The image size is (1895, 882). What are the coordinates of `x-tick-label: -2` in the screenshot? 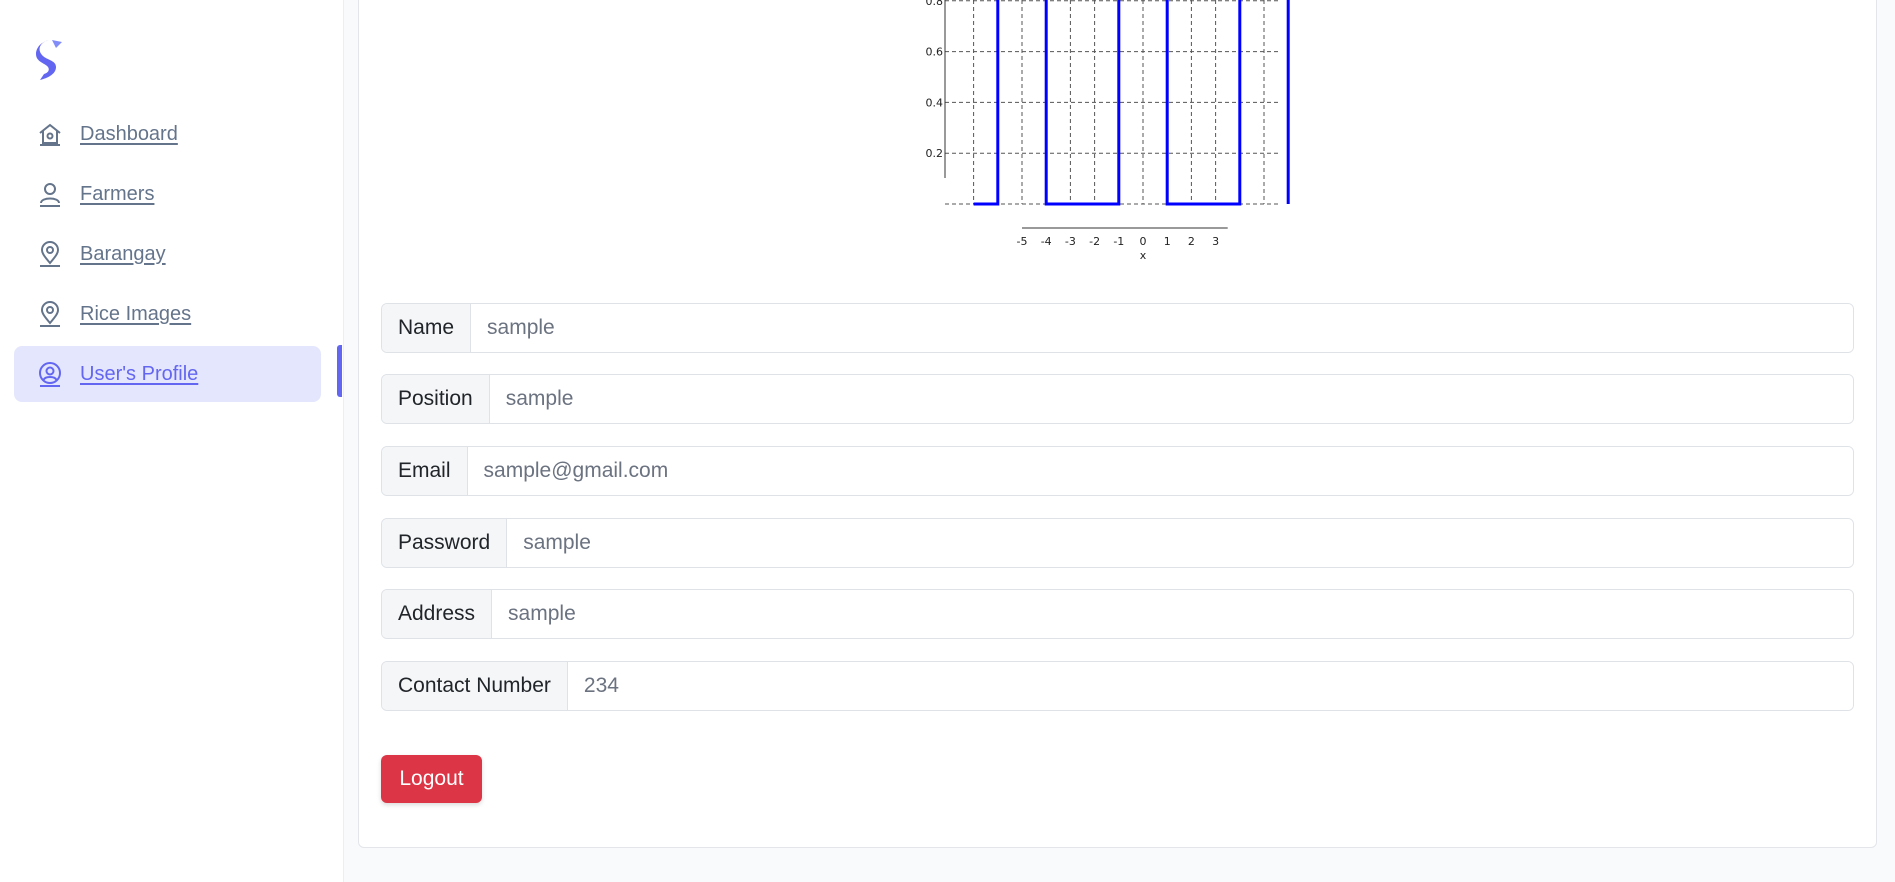 It's located at (1094, 241).